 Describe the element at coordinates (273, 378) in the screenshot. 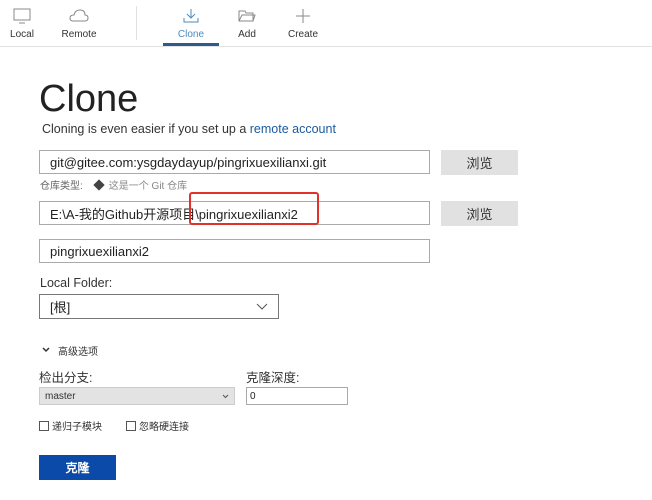

I see `depth-label: 克隆深度:` at that location.